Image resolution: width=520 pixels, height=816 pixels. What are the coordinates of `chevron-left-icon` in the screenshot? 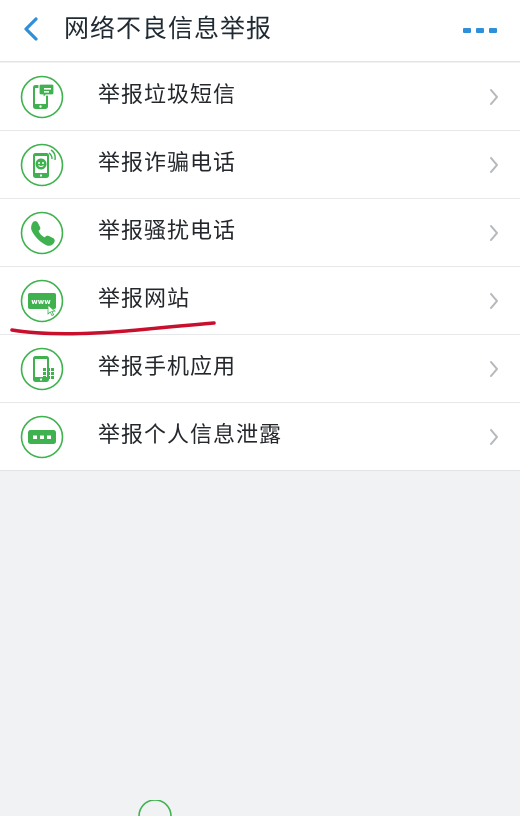 It's located at (32, 29).